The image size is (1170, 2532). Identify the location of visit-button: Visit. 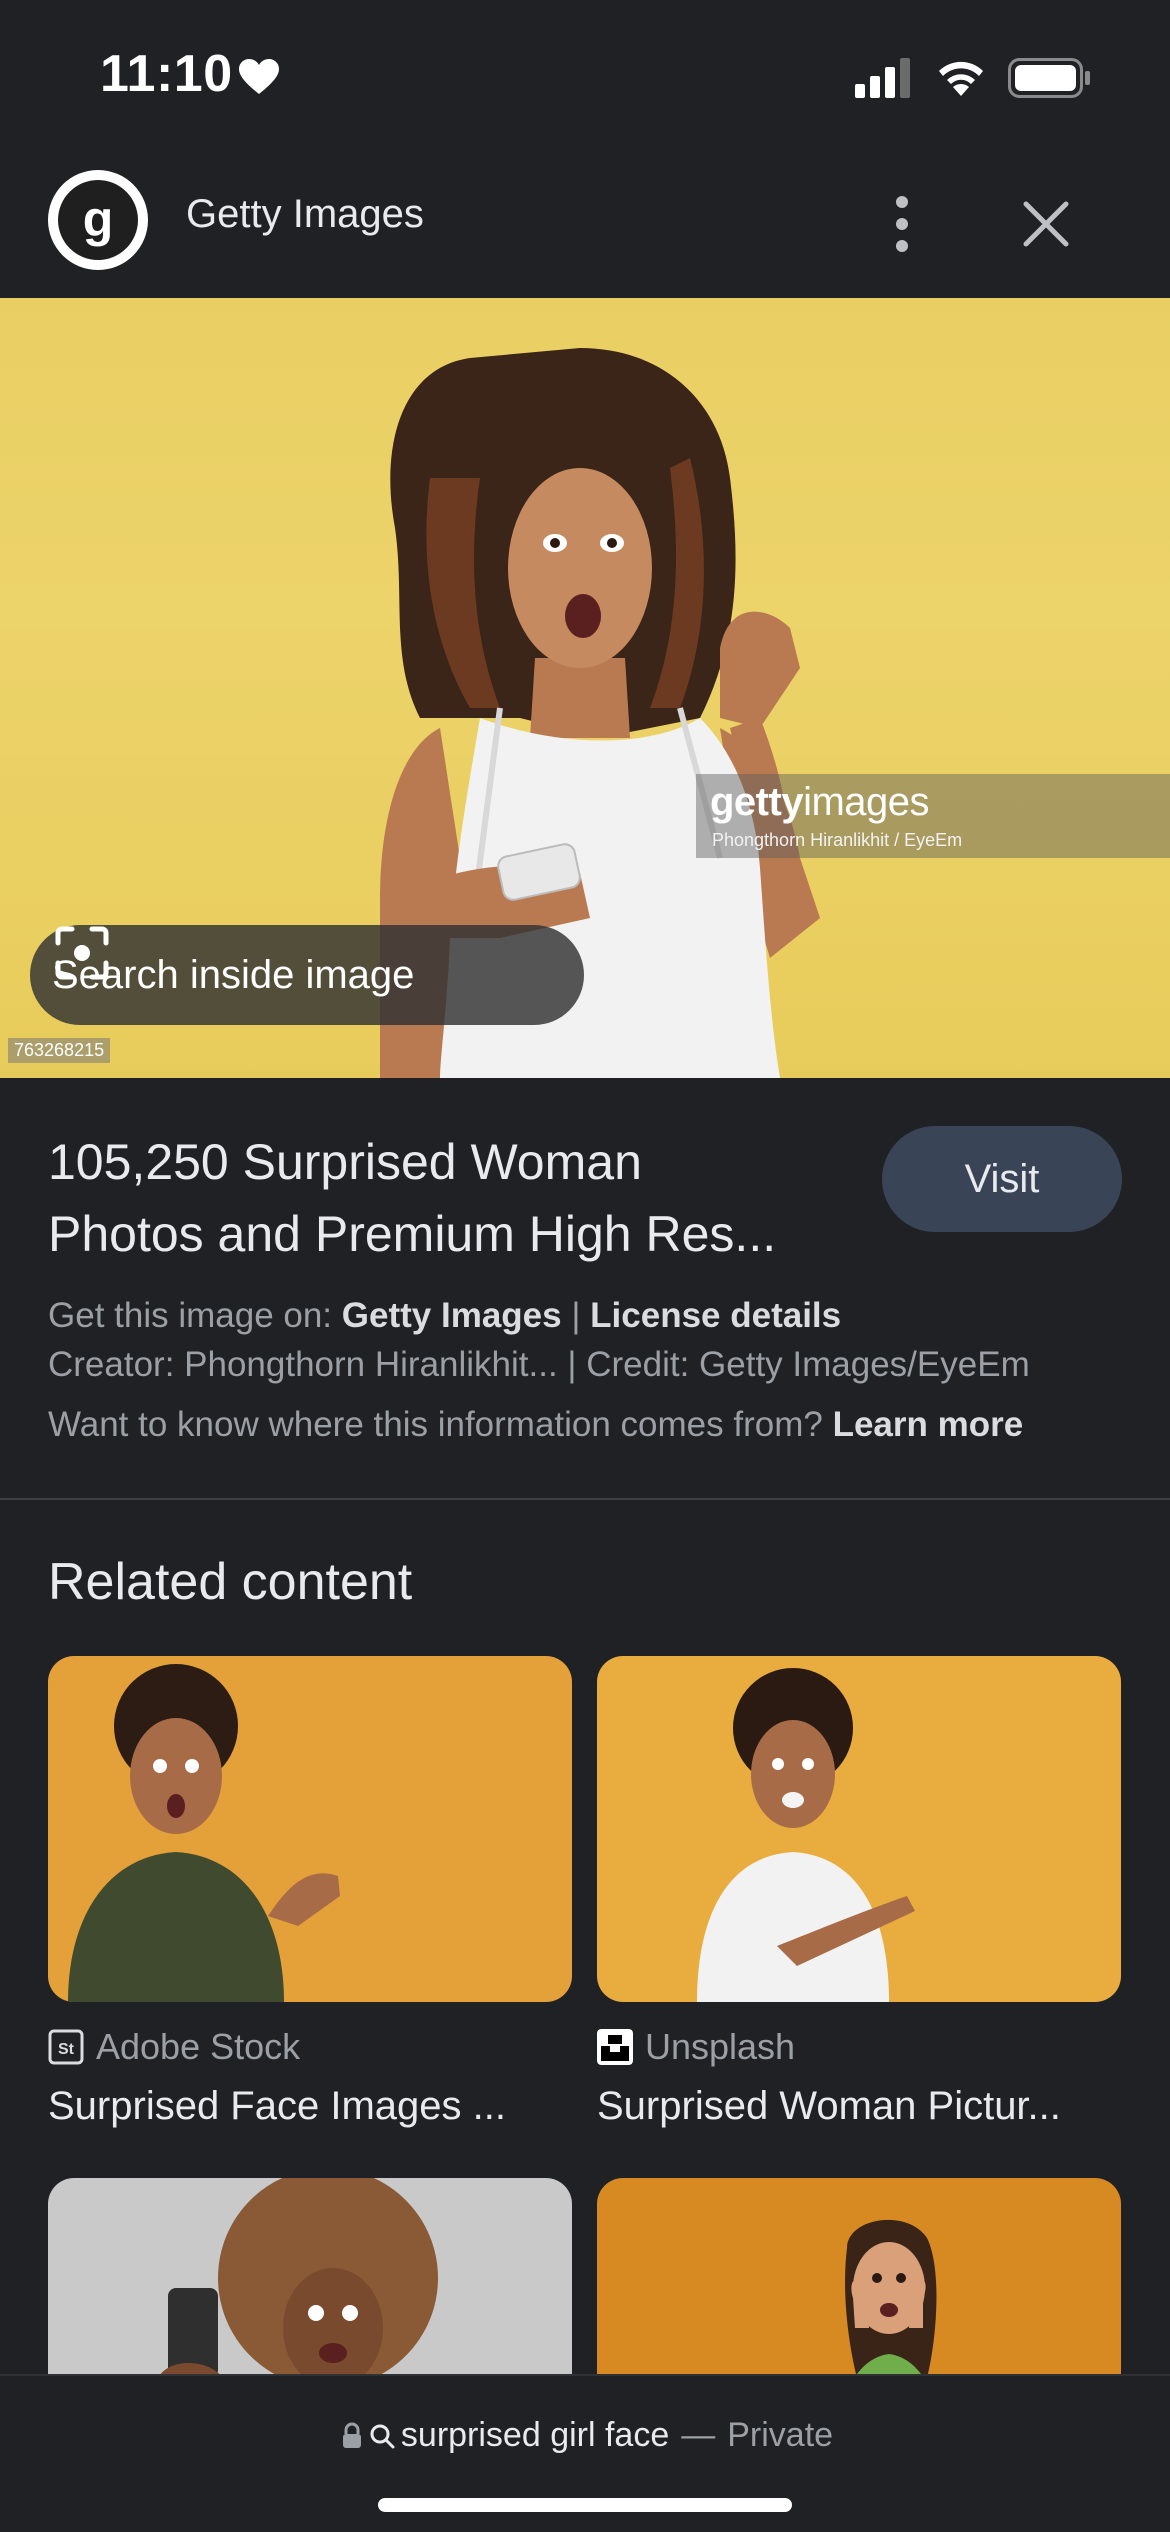
(1002, 1179).